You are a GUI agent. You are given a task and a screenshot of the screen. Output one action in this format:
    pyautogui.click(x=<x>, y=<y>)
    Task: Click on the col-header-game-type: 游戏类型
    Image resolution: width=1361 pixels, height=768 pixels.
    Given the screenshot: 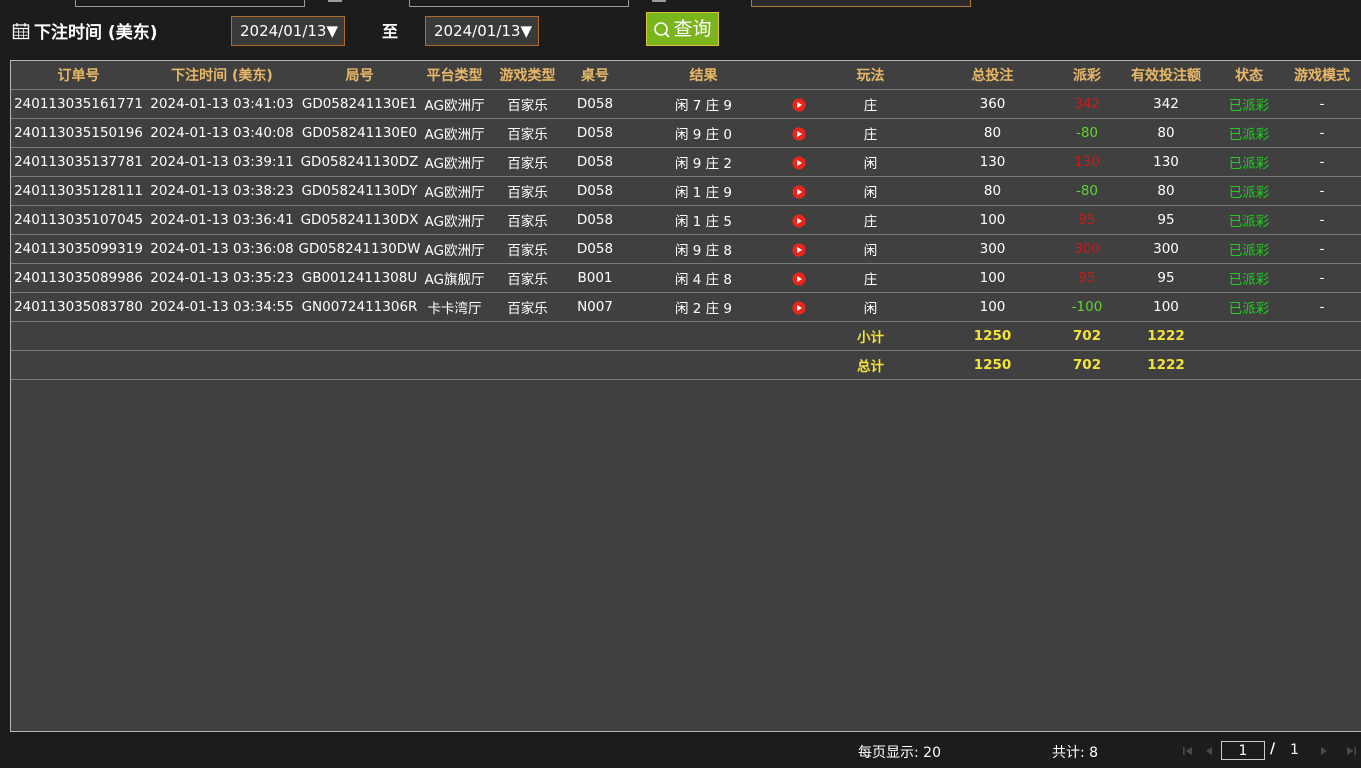 What is the action you would take?
    pyautogui.click(x=527, y=75)
    